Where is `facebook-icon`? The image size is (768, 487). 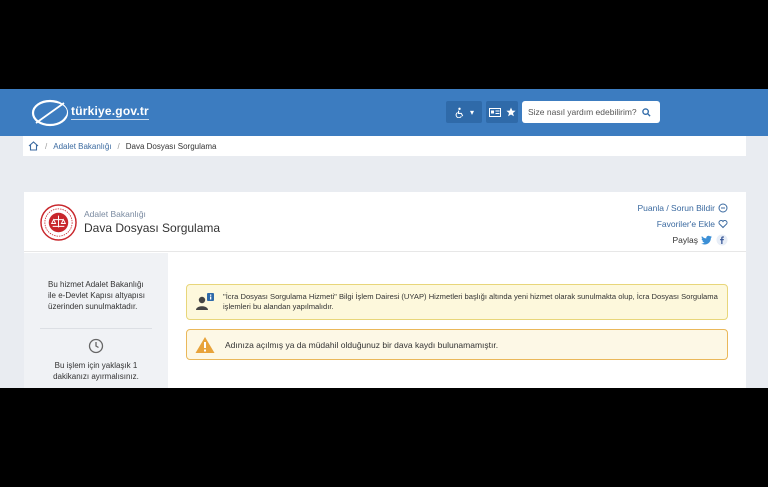 facebook-icon is located at coordinates (722, 240).